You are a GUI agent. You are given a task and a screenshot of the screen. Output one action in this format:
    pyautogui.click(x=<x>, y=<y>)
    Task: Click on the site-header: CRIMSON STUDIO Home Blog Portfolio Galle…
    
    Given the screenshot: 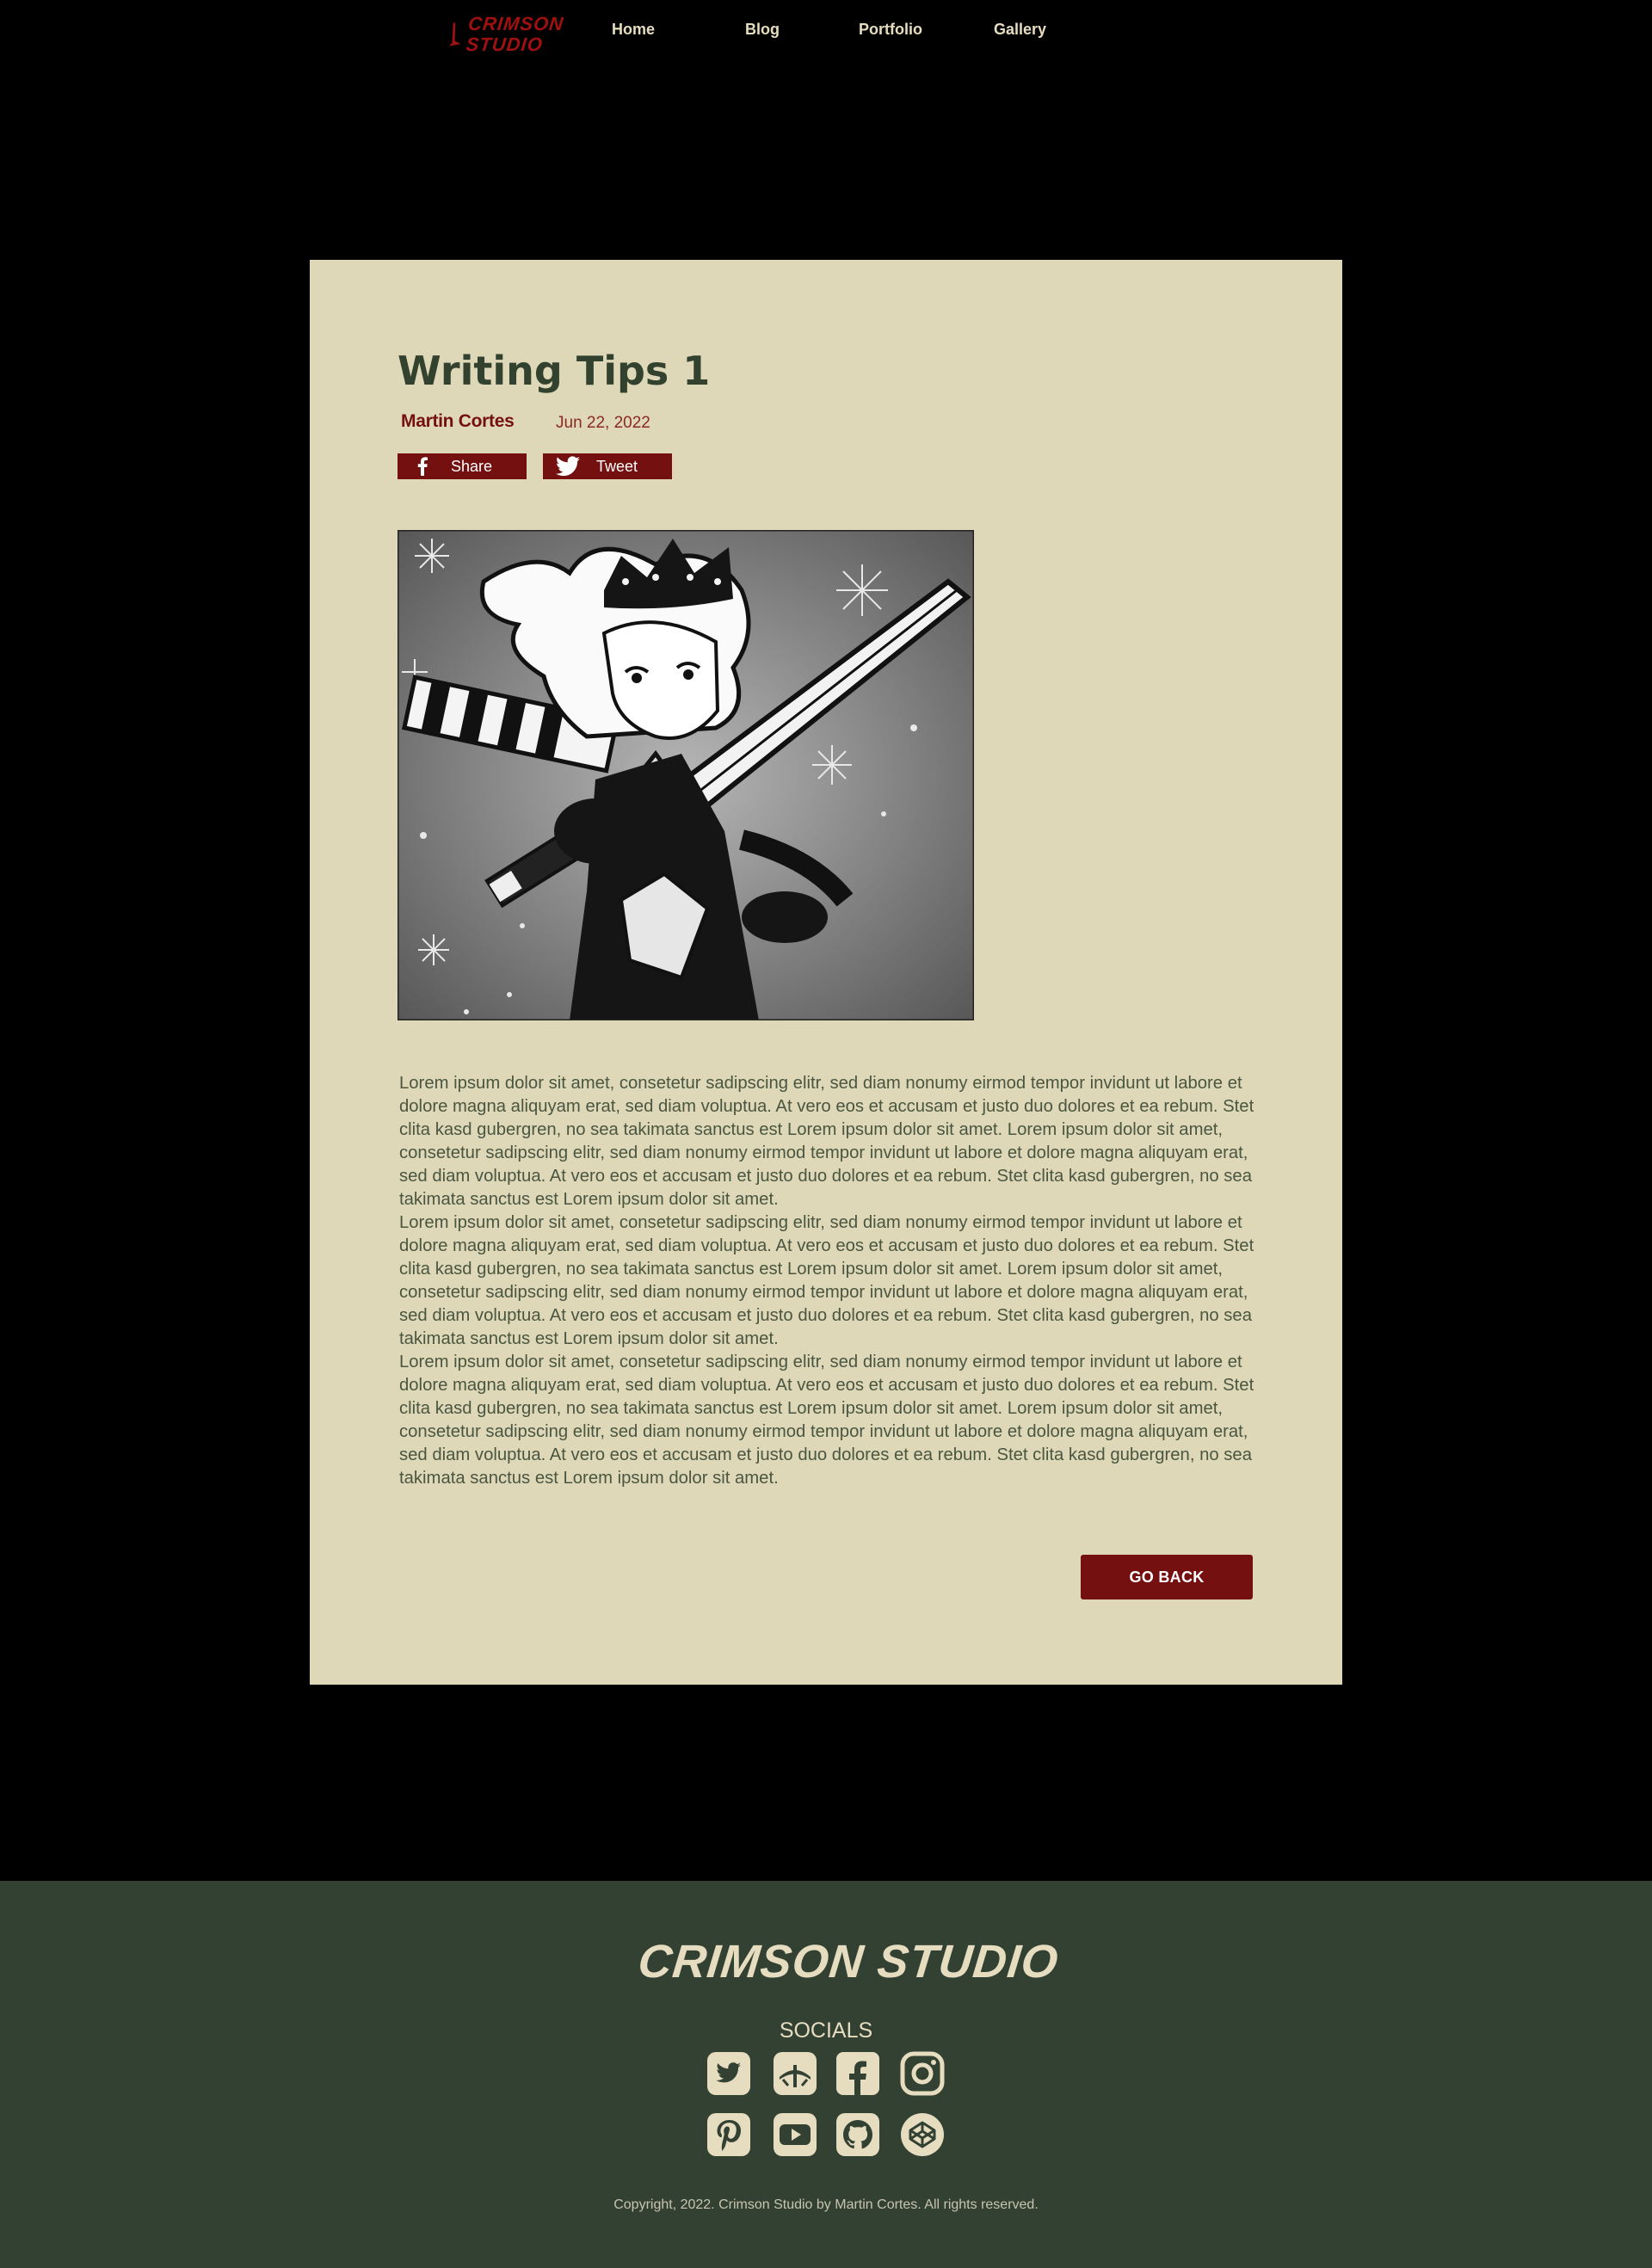 What is the action you would take?
    pyautogui.click(x=826, y=34)
    